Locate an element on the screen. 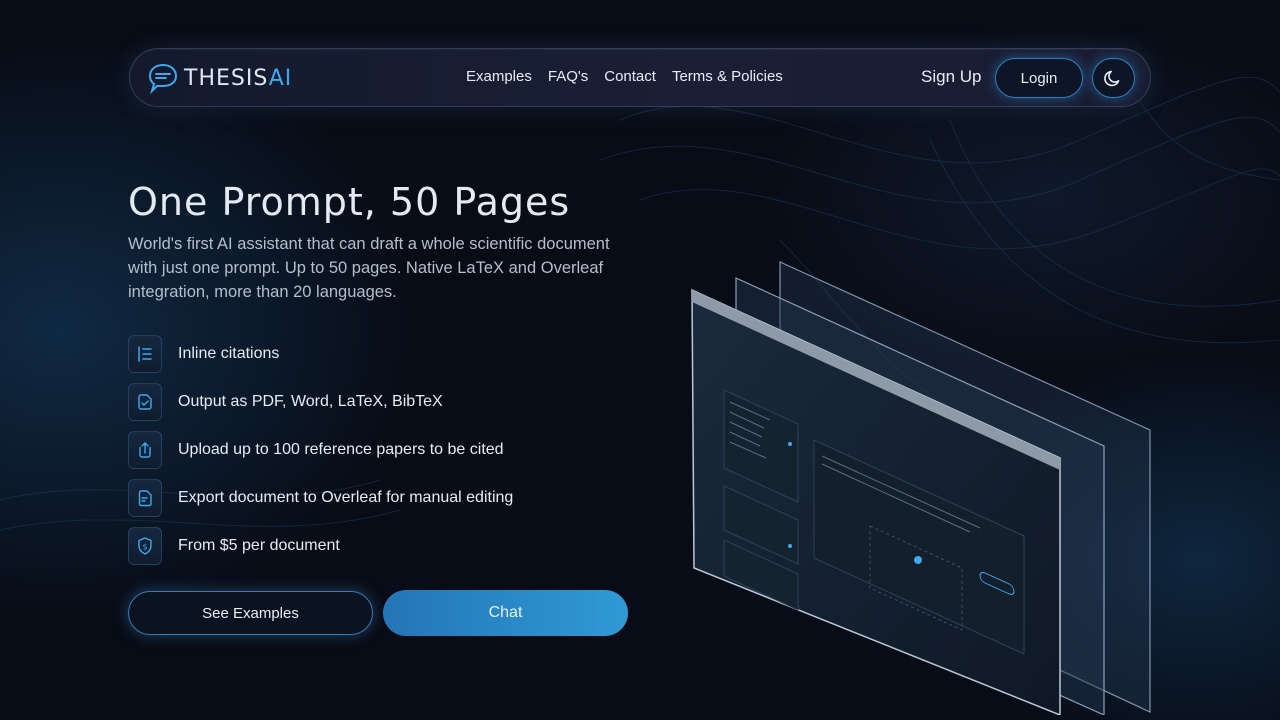  feature-label: Inline citations is located at coordinates (229, 353).